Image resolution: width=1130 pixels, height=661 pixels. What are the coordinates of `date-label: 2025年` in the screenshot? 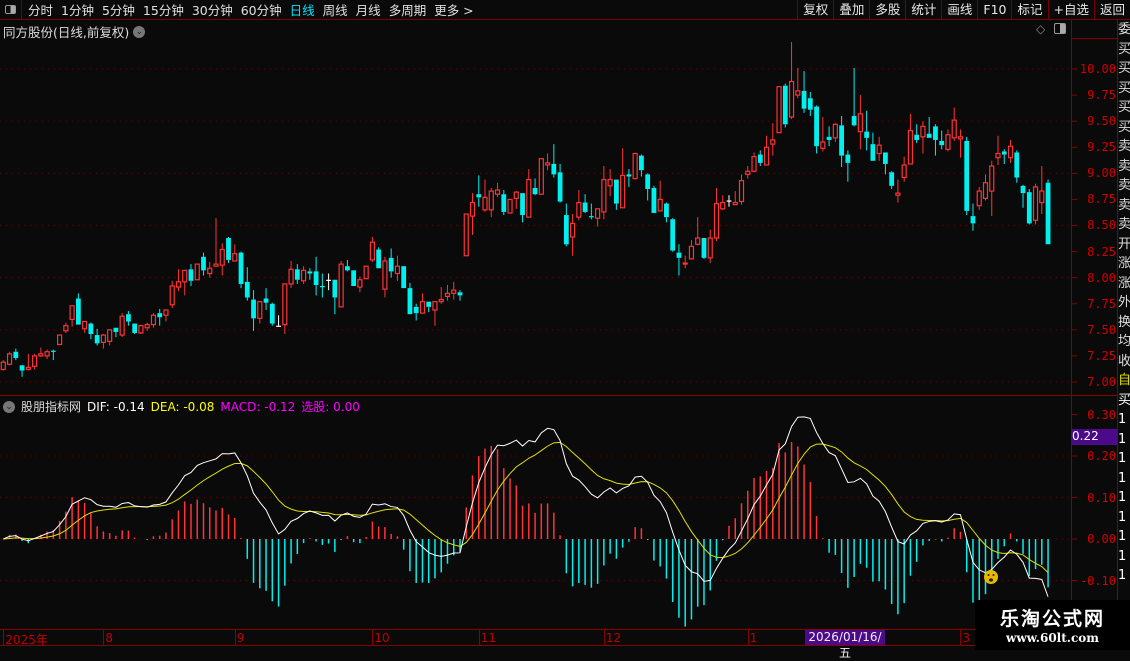 It's located at (26, 640).